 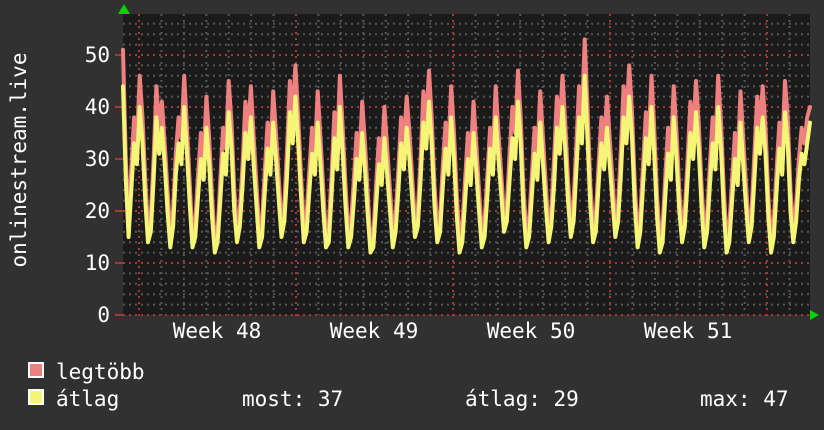 I want to click on y-tick-label-0: 0, so click(x=103, y=315).